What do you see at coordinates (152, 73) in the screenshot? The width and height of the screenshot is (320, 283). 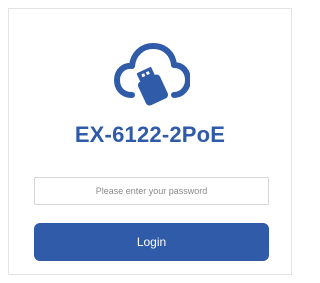 I see `cloud-usb-icon` at bounding box center [152, 73].